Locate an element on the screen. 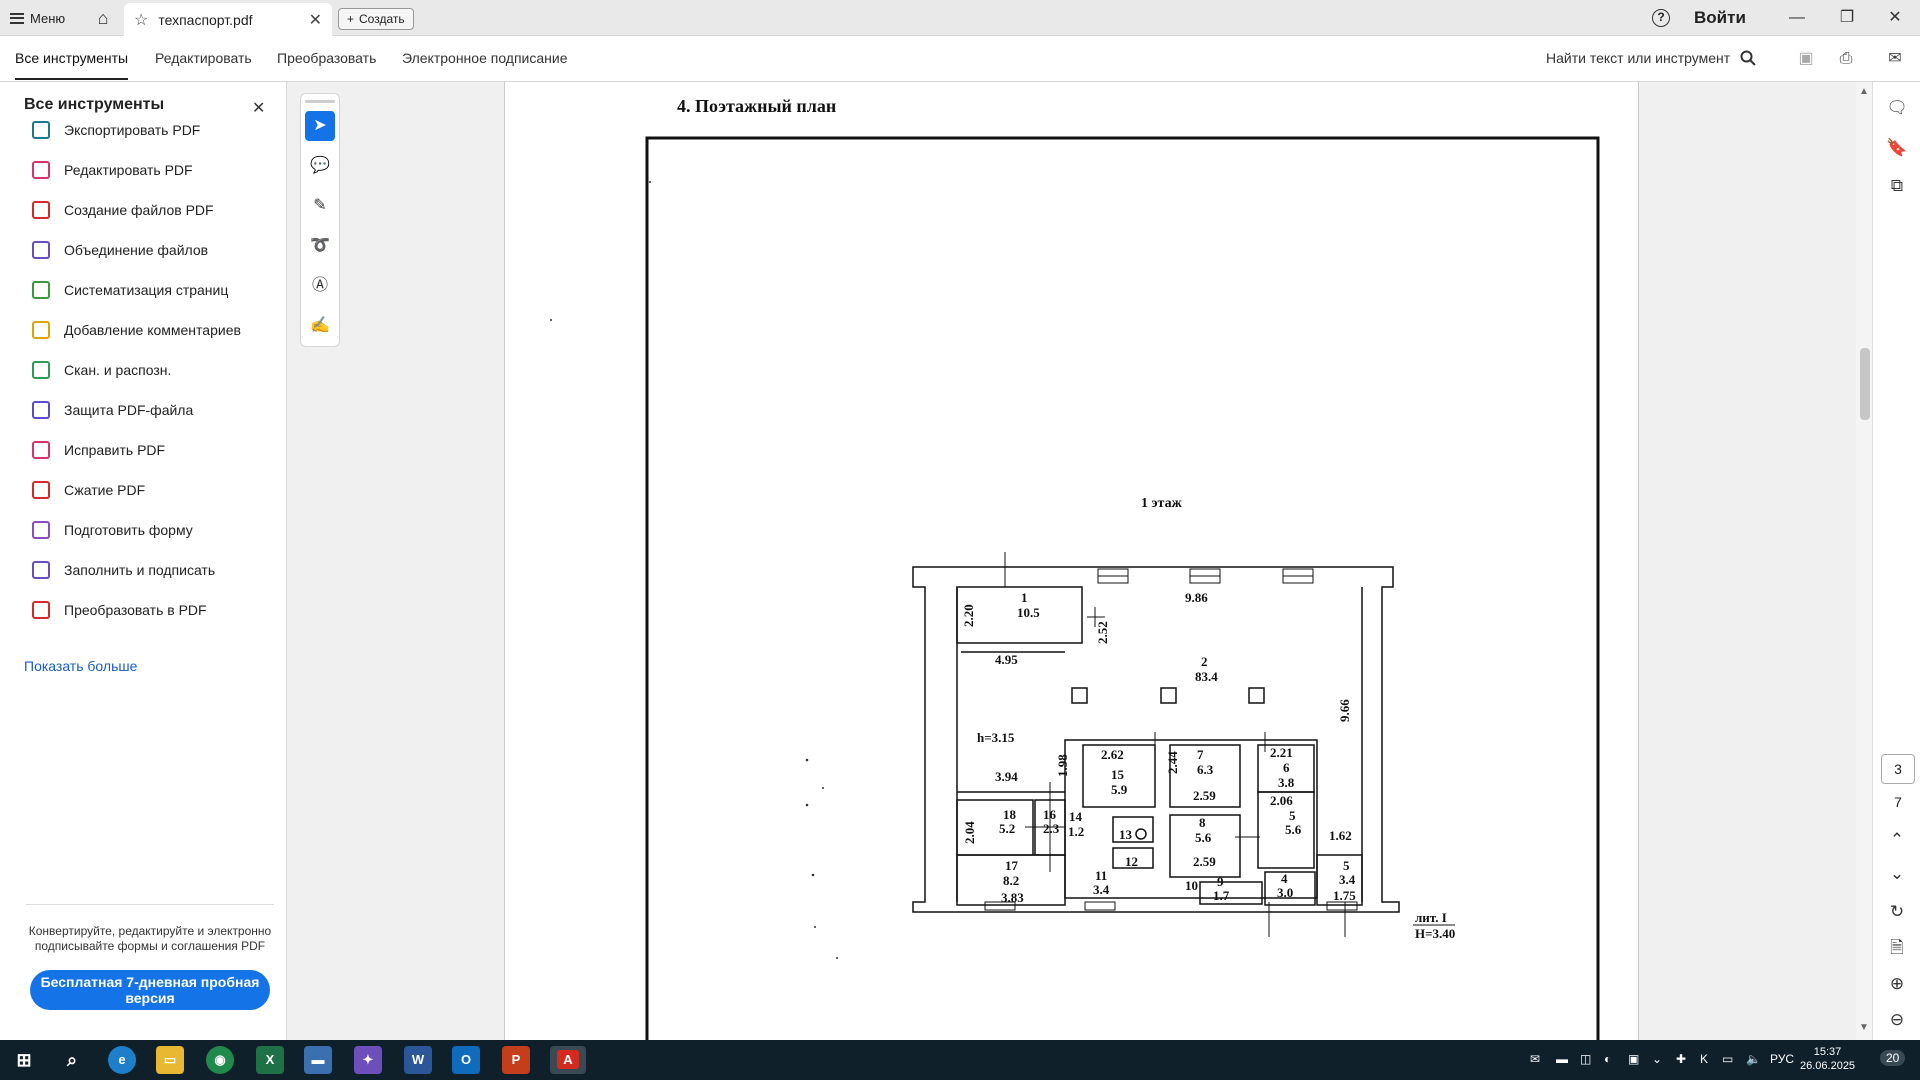 The image size is (1920, 1080). word-icon: W is located at coordinates (418, 1060).